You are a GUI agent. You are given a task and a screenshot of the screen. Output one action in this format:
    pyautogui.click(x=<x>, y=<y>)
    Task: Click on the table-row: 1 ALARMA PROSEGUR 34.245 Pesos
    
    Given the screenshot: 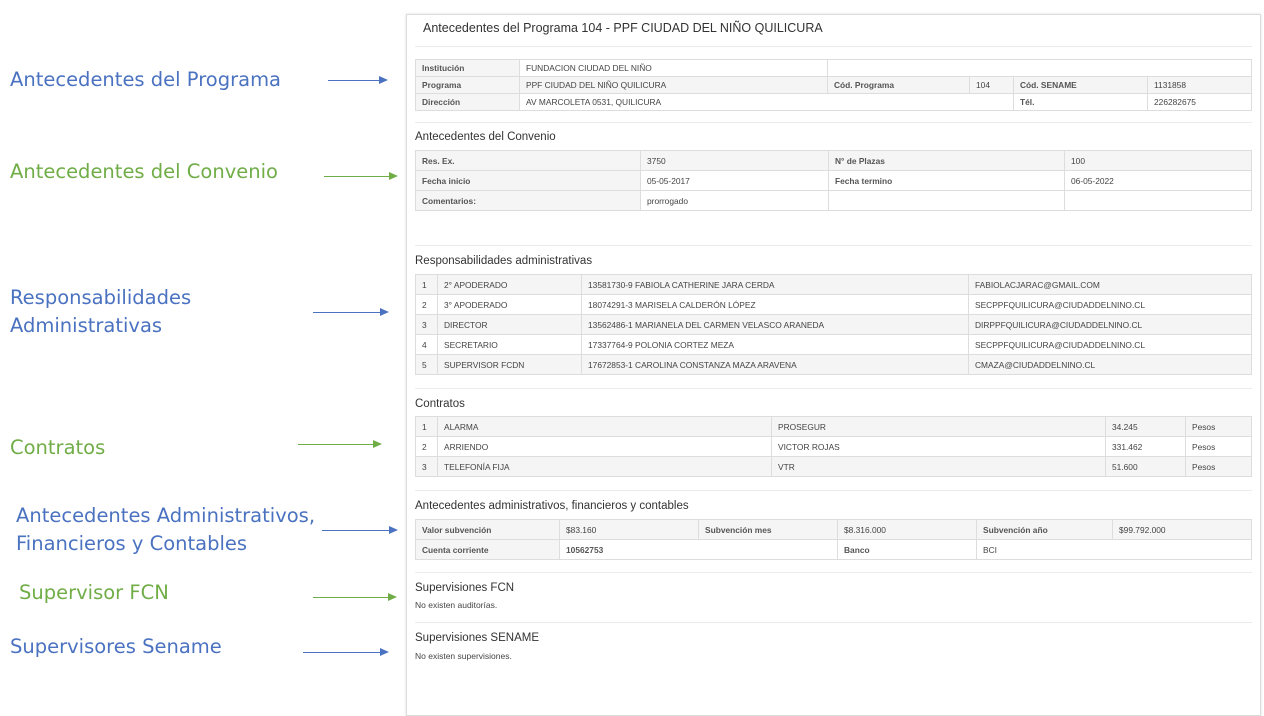 What is the action you would take?
    pyautogui.click(x=833, y=426)
    